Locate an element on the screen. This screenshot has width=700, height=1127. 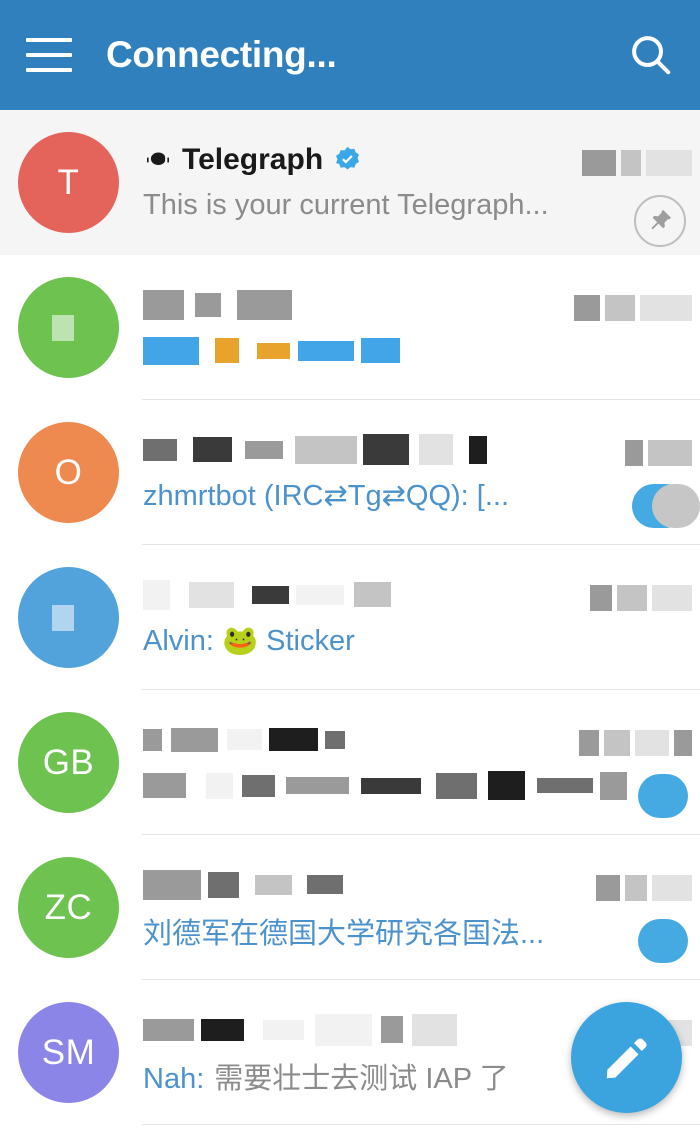
chat-list-item: Alvin: 🐸 Sticker is located at coordinates (350, 617).